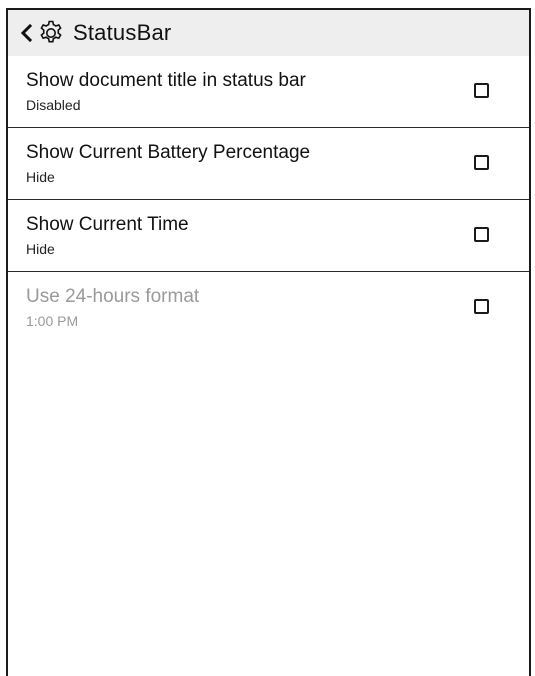 The image size is (535, 676). What do you see at coordinates (481, 90) in the screenshot?
I see `document-title-checkbox` at bounding box center [481, 90].